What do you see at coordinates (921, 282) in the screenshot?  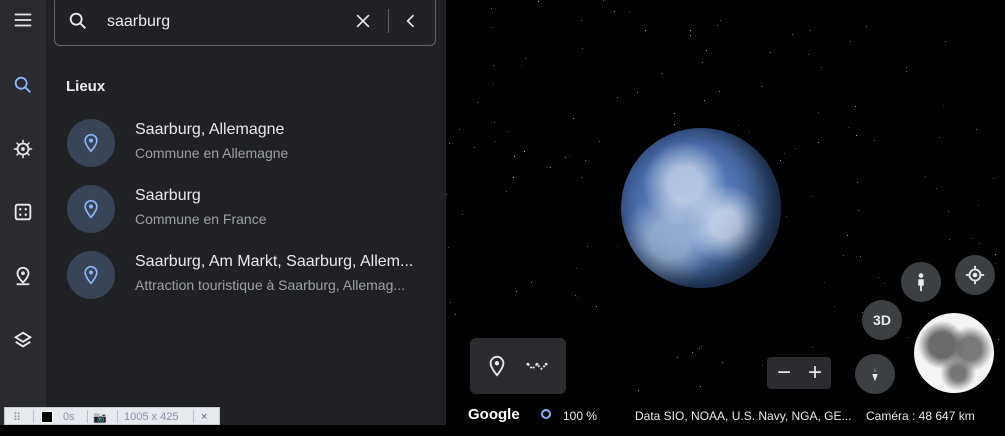 I see `pegman-button` at bounding box center [921, 282].